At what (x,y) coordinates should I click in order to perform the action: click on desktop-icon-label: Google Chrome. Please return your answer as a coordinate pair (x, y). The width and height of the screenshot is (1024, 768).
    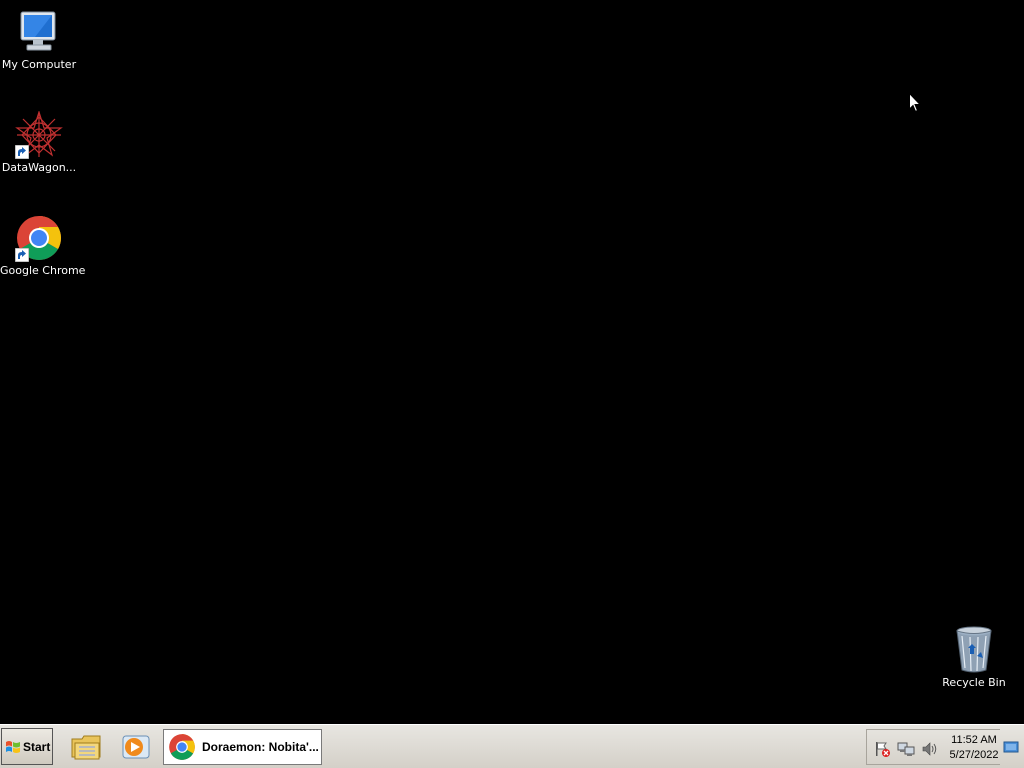
    Looking at the image, I should click on (43, 270).